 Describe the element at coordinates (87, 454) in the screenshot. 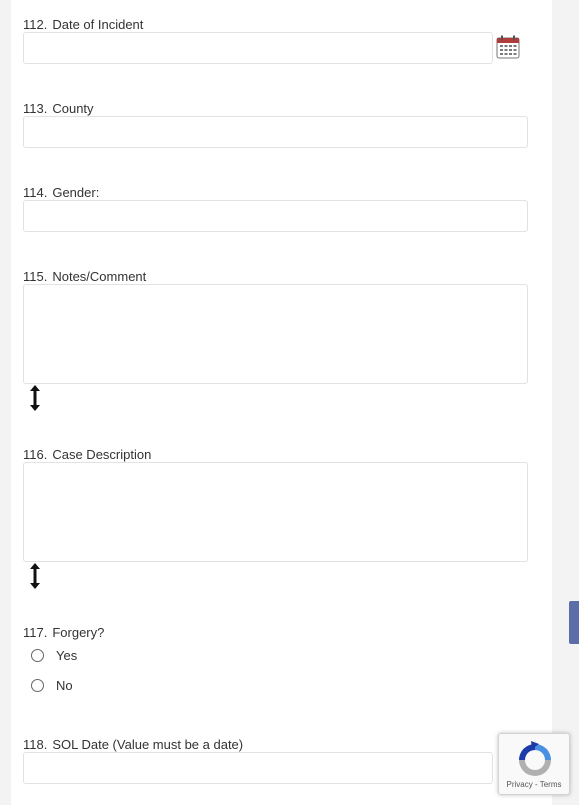

I see `question-116-label: 116. Case Description` at that location.